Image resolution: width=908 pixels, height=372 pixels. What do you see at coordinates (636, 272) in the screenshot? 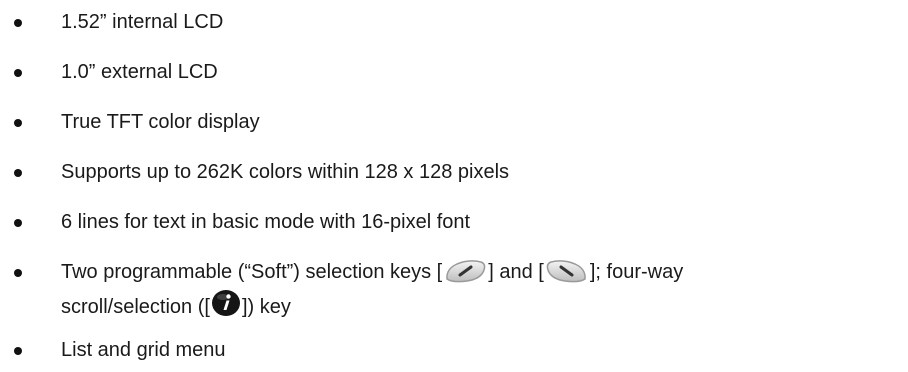
I see `text-segment: ]; four-way` at bounding box center [636, 272].